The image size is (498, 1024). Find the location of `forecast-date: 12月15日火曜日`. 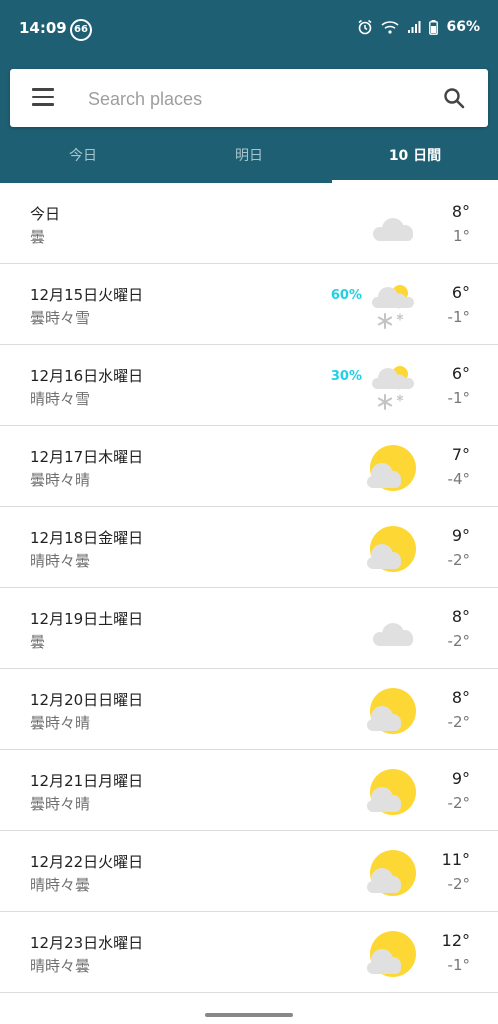

forecast-date: 12月15日火曜日 is located at coordinates (87, 295).